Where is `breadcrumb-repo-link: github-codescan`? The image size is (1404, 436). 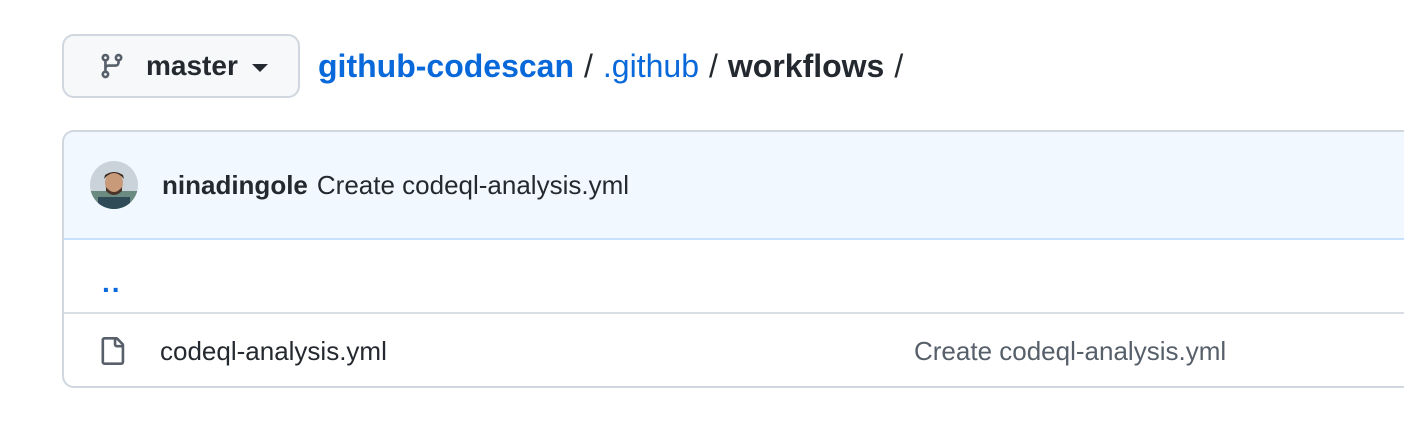 breadcrumb-repo-link: github-codescan is located at coordinates (446, 66).